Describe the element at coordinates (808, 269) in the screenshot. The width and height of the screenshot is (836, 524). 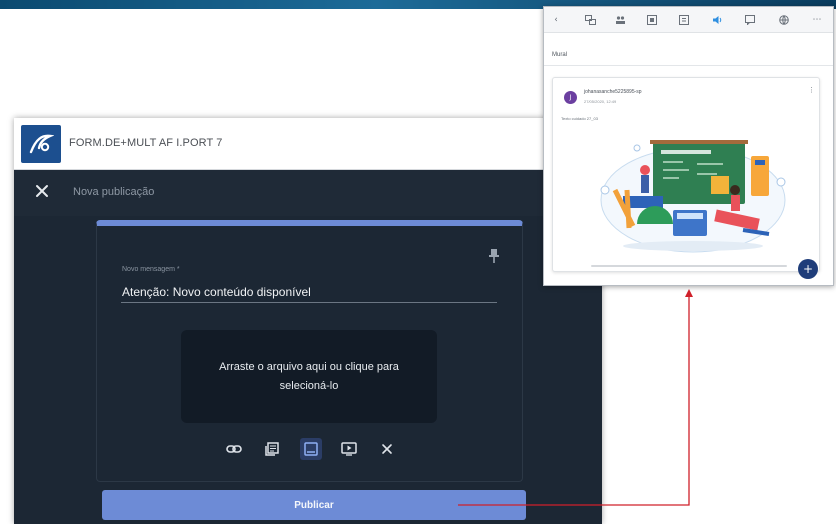
I see `add-post-button: +` at that location.